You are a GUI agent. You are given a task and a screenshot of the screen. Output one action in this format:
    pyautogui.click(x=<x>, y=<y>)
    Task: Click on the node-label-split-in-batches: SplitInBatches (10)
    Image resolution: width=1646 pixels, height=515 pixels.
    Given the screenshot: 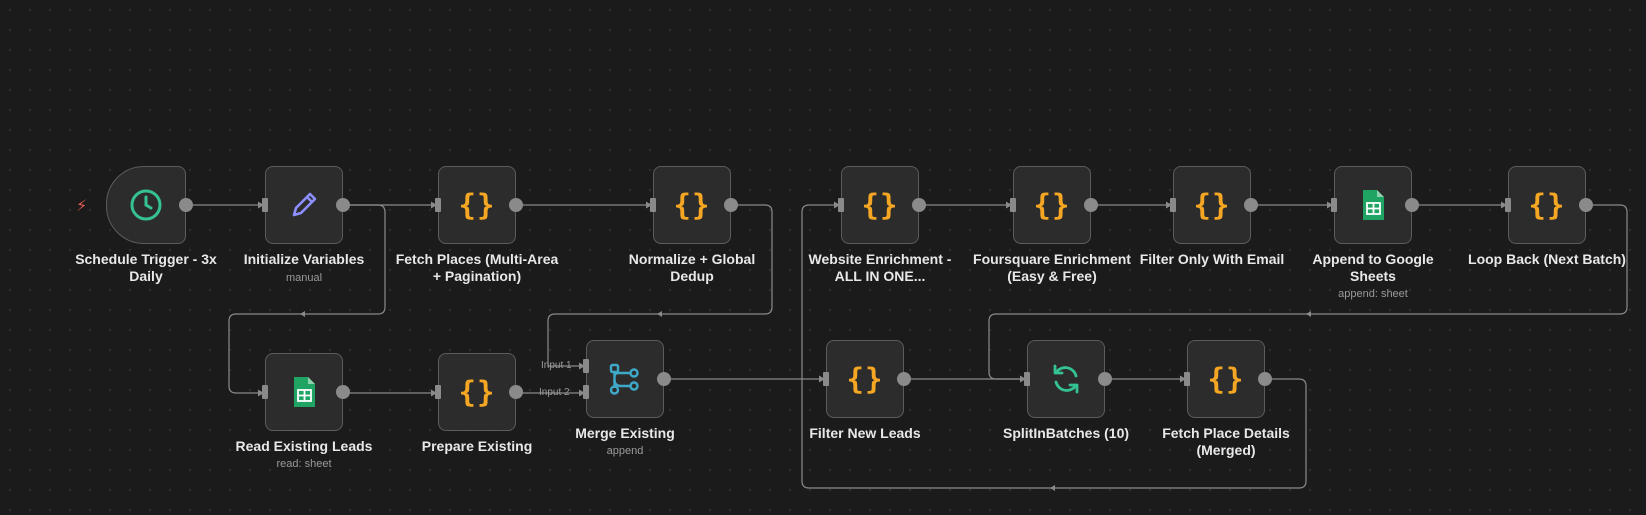 What is the action you would take?
    pyautogui.click(x=1066, y=433)
    